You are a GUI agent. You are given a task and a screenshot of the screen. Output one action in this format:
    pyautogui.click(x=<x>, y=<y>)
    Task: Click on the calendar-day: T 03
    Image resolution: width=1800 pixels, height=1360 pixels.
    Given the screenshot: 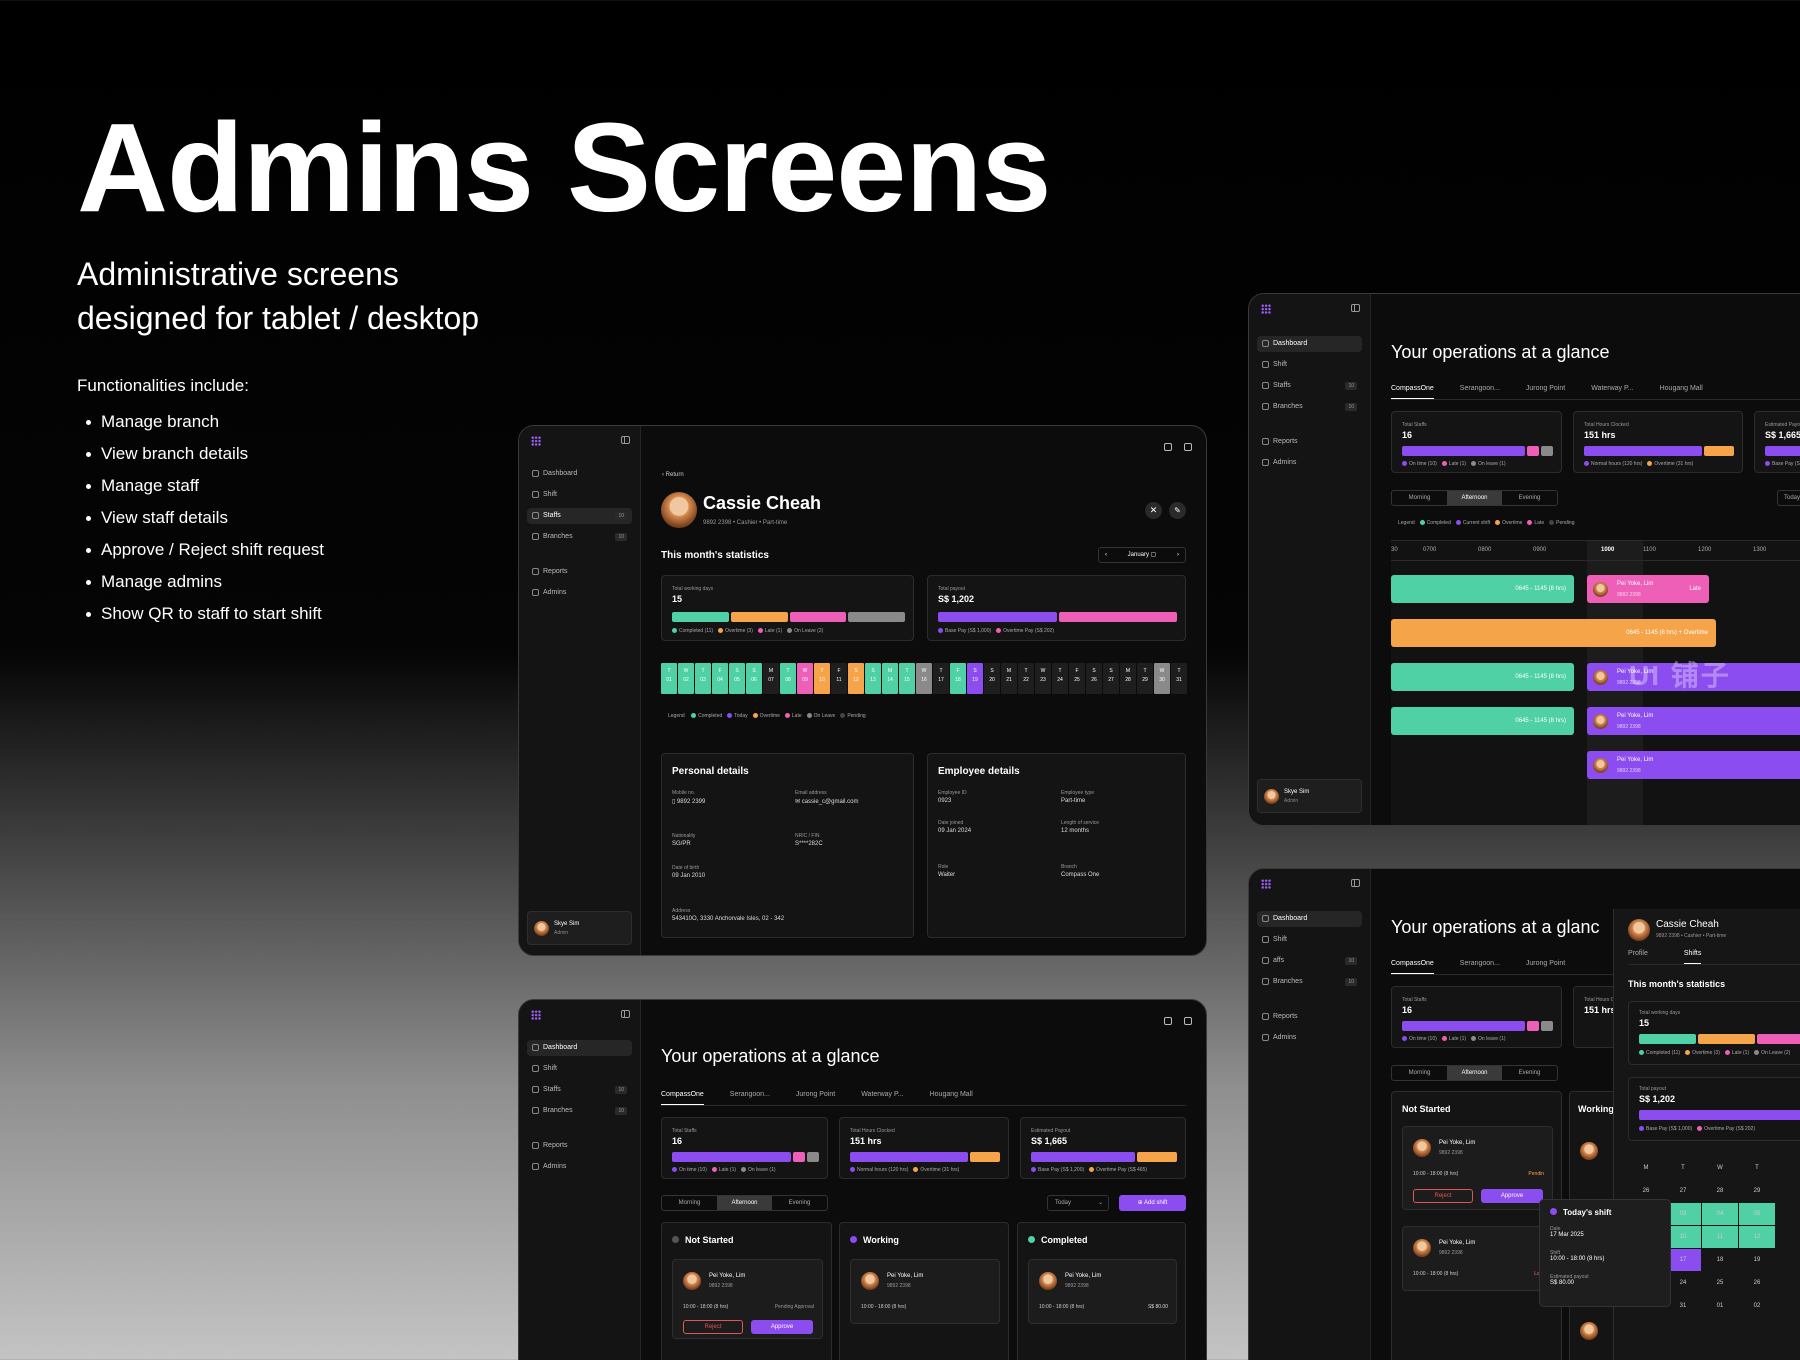 What is the action you would take?
    pyautogui.click(x=703, y=678)
    